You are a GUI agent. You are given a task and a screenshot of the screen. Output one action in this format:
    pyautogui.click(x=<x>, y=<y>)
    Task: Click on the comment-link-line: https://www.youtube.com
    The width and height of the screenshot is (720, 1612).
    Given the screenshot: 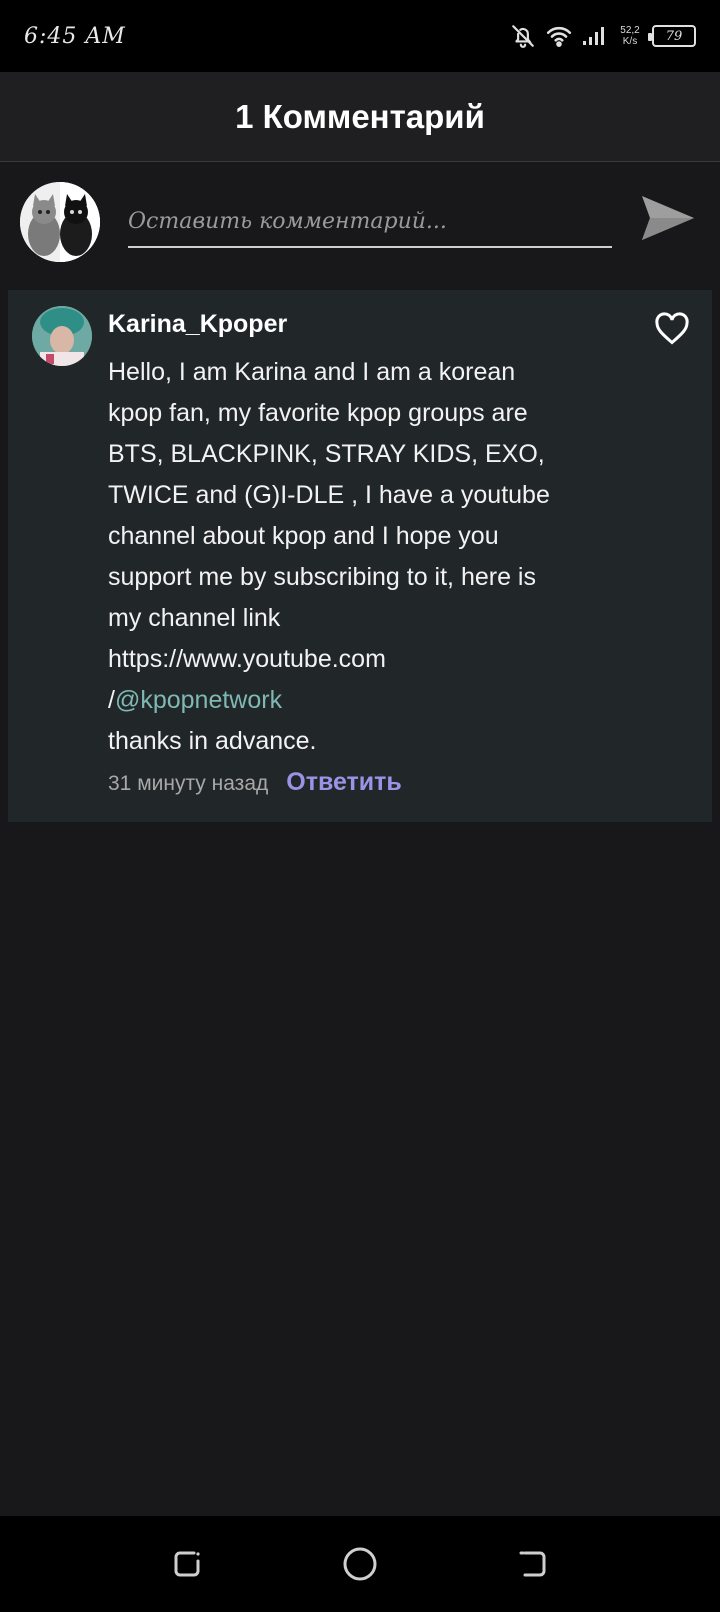 What is the action you would take?
    pyautogui.click(x=247, y=659)
    